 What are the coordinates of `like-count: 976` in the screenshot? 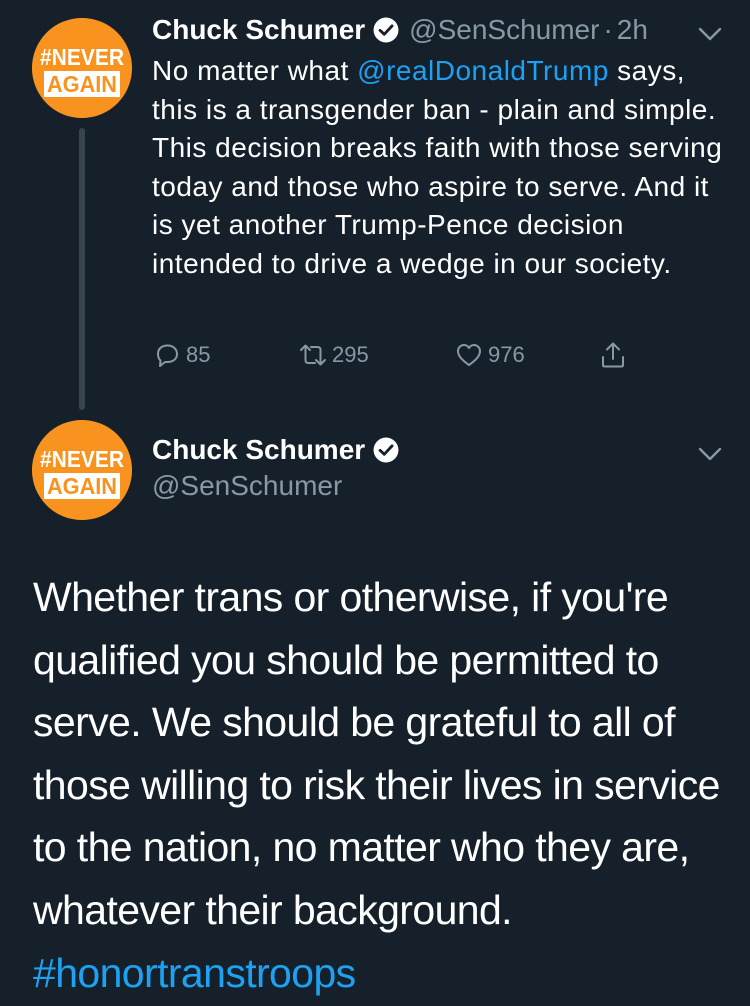 It's located at (506, 354).